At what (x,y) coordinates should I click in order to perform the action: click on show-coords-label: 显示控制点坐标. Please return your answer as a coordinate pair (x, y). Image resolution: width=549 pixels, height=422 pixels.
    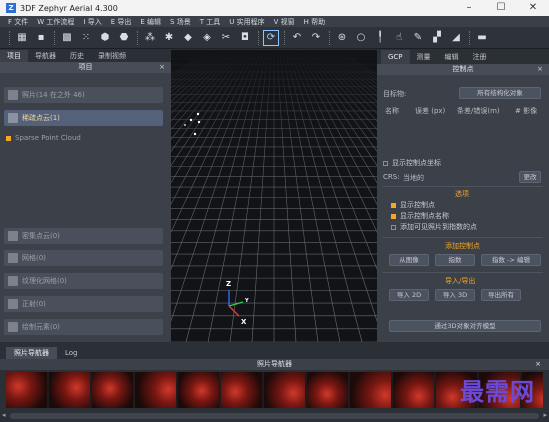
    Looking at the image, I should click on (416, 163).